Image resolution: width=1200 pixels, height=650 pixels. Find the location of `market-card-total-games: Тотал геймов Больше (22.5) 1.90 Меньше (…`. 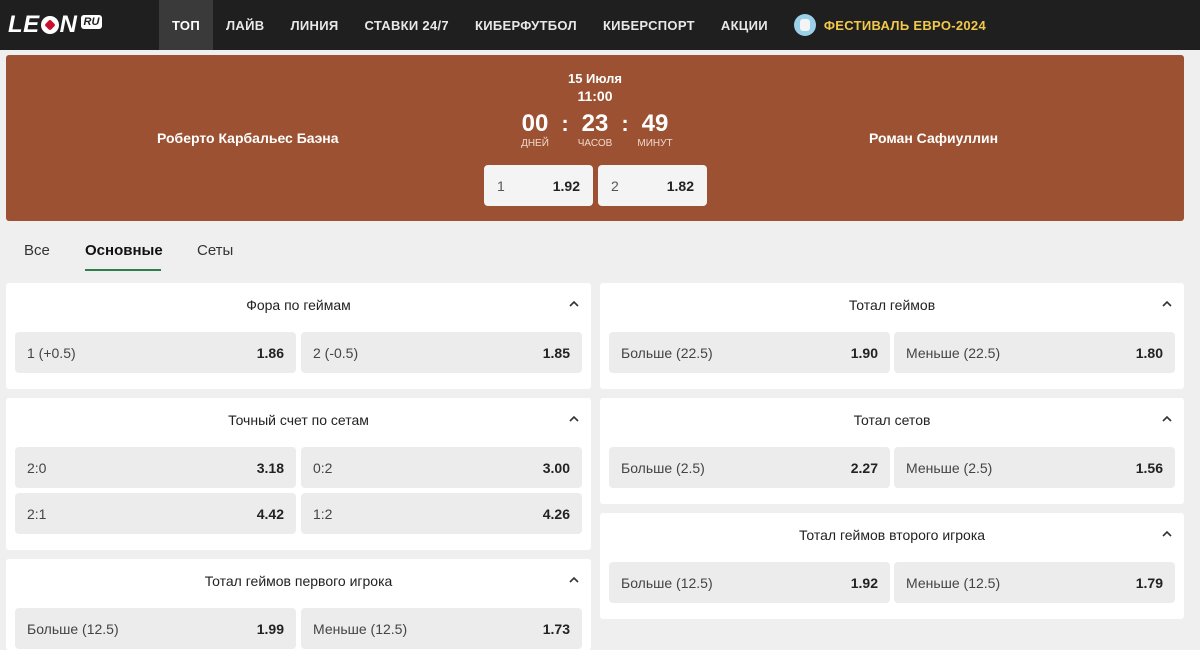

market-card-total-games: Тотал геймов Больше (22.5) 1.90 Меньше (… is located at coordinates (892, 336).